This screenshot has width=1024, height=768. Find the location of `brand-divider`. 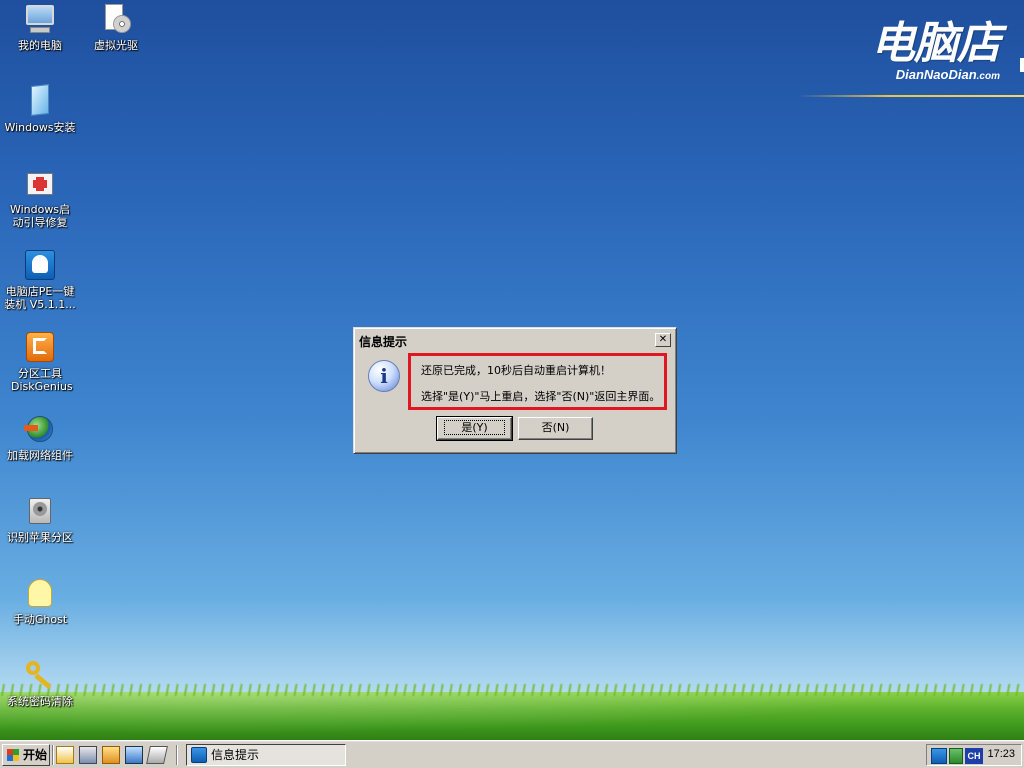

brand-divider is located at coordinates (911, 96).